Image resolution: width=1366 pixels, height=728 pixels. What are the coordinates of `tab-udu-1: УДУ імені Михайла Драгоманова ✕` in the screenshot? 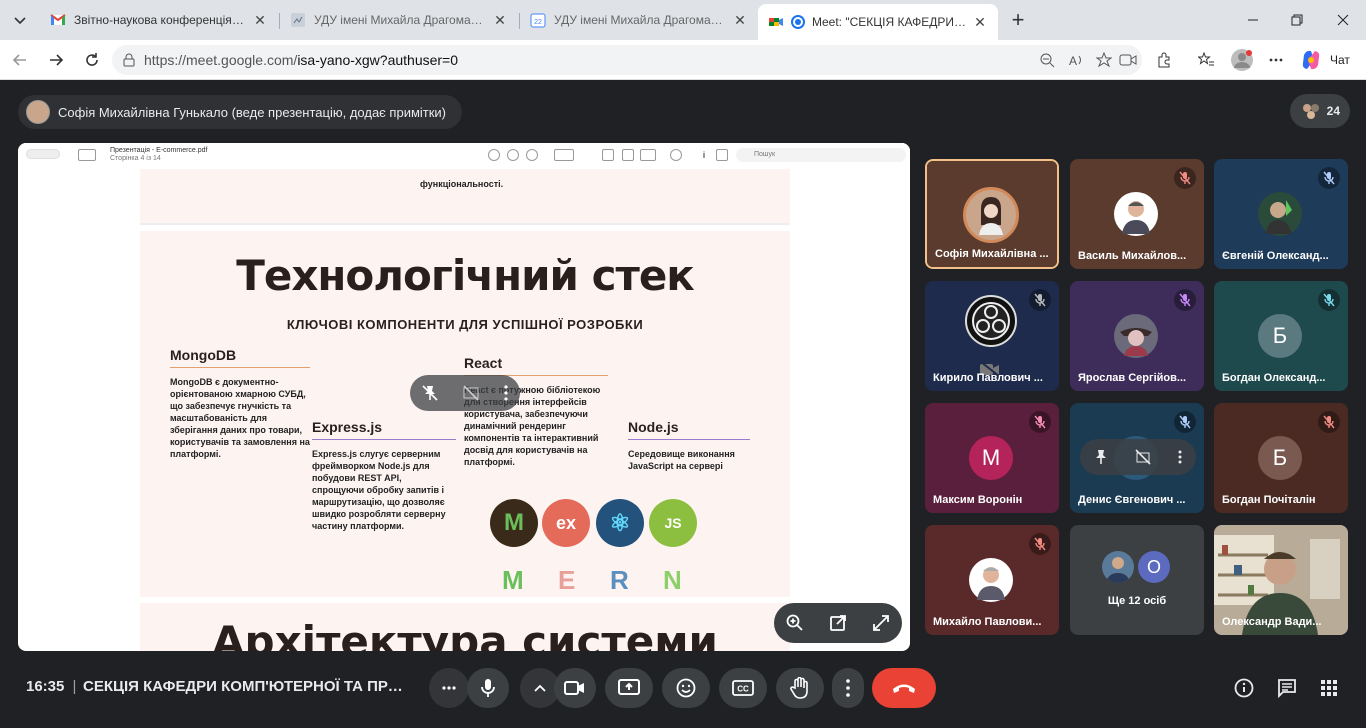 It's located at (399, 20).